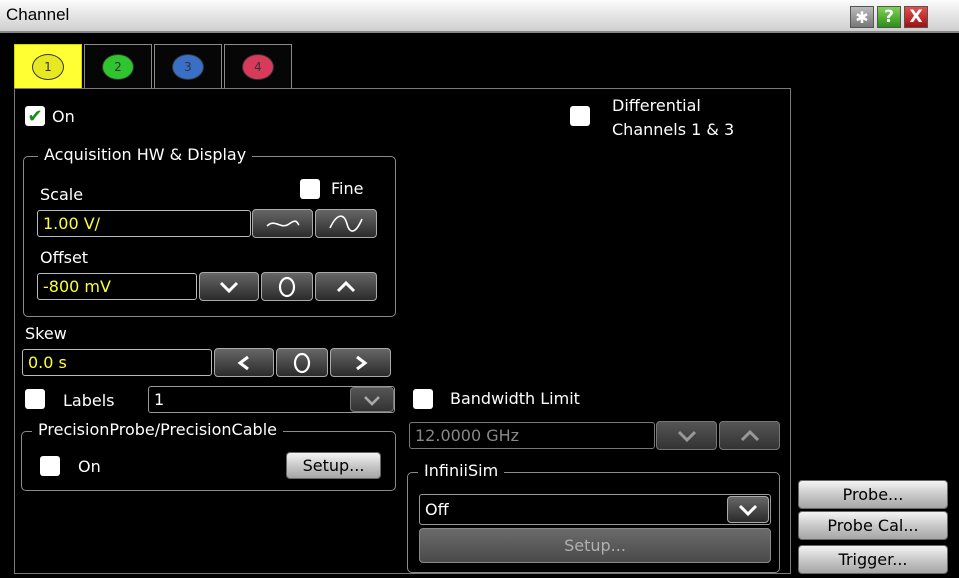  I want to click on offset-input: -800 mV, so click(117, 286).